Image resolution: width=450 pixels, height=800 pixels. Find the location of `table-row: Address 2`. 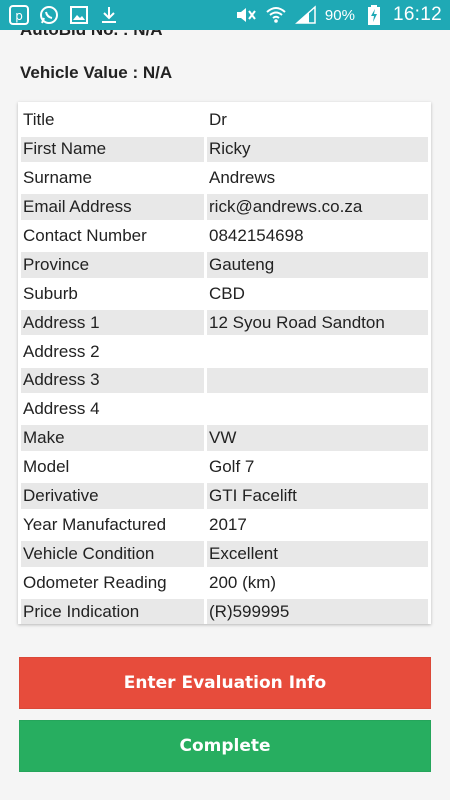

table-row: Address 2 is located at coordinates (224, 351).